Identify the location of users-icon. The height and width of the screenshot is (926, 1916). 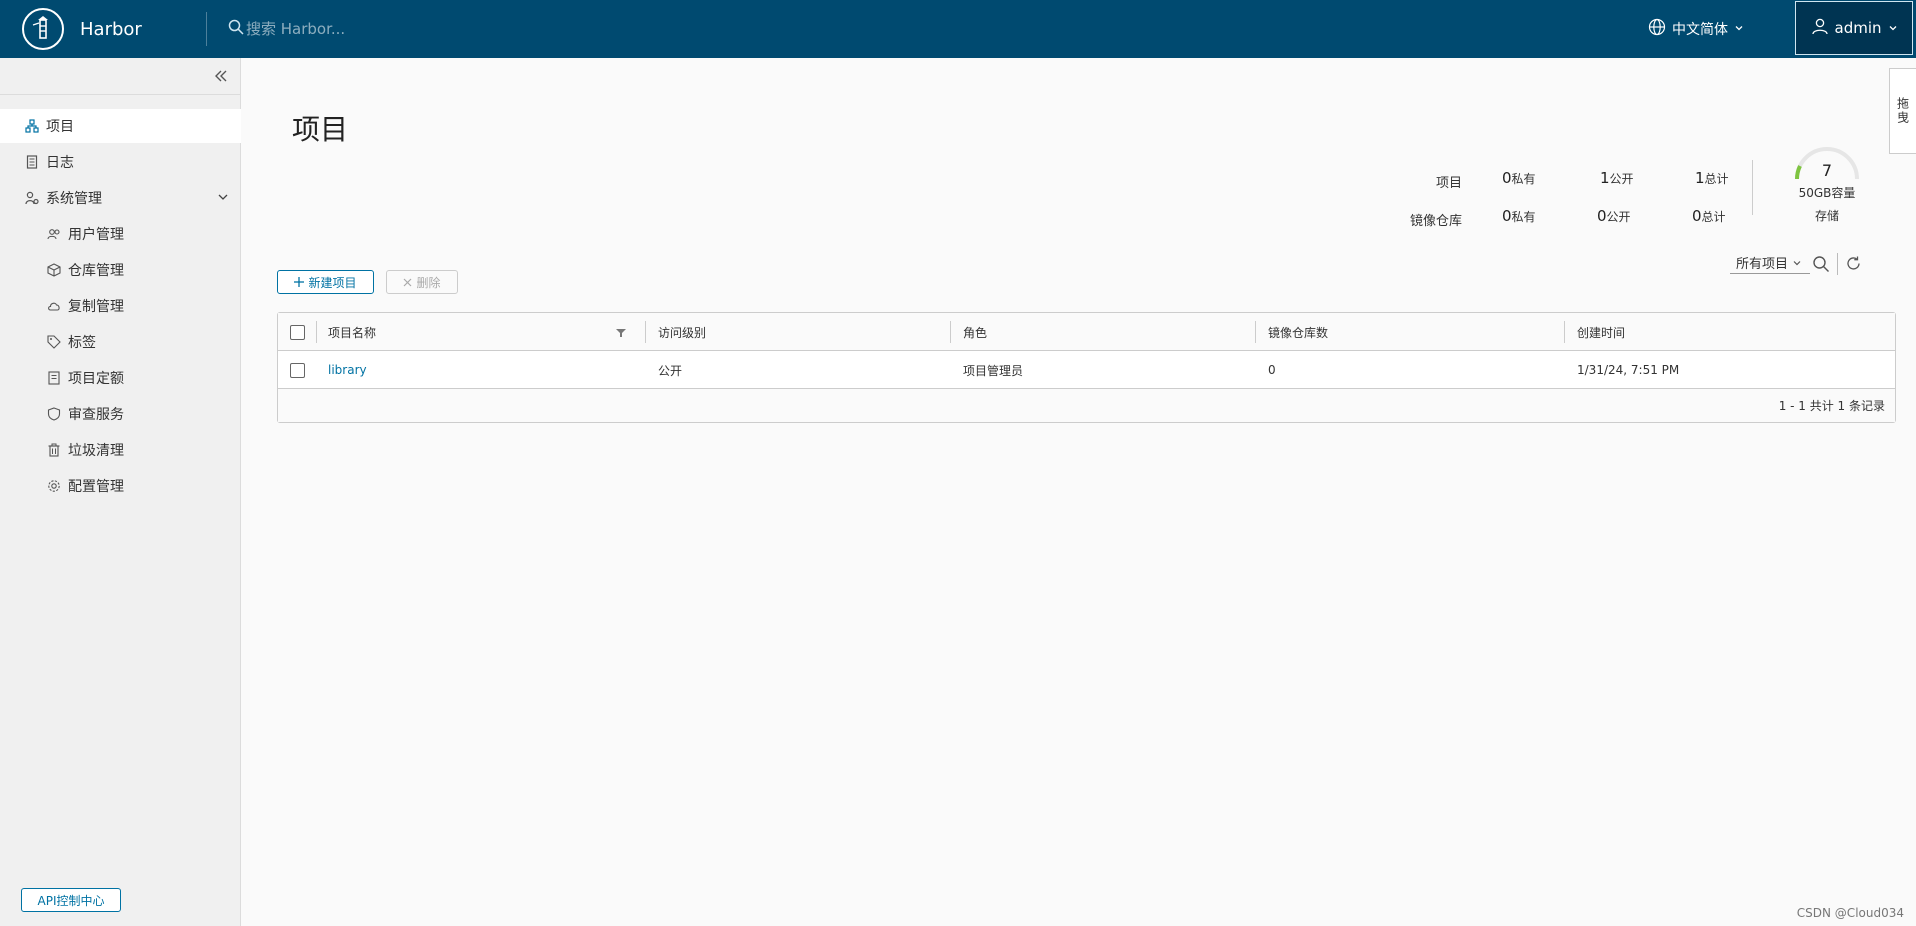
(54, 234).